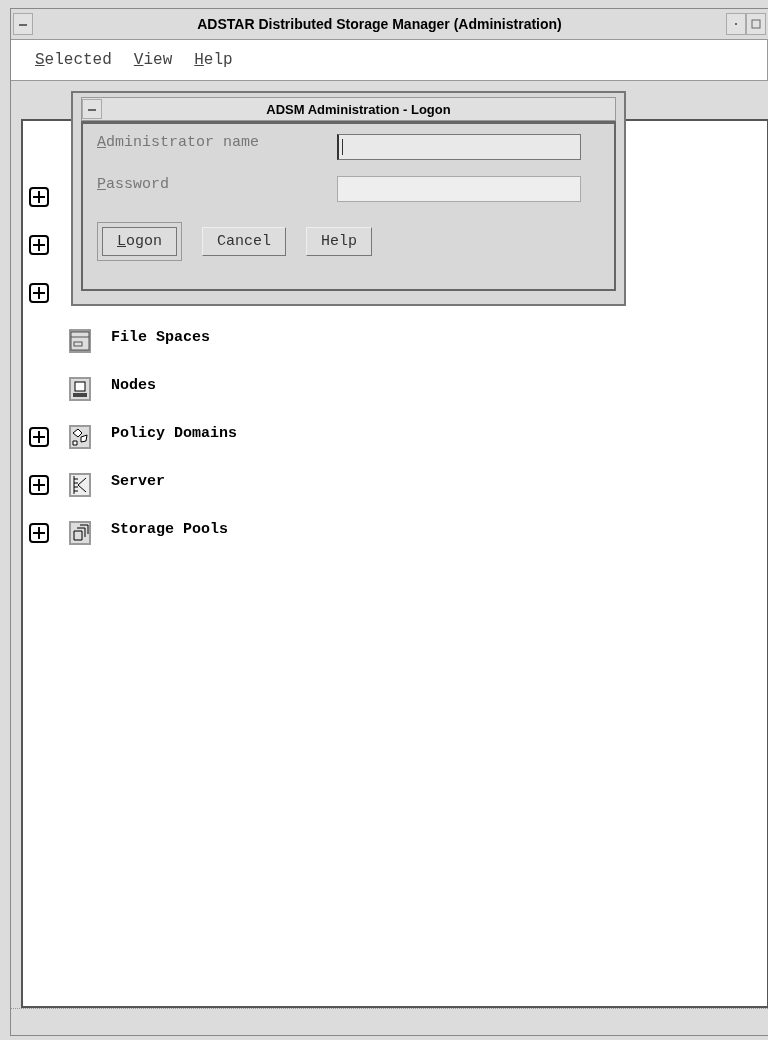 This screenshot has height=1040, width=768. Describe the element at coordinates (80, 533) in the screenshot. I see `stack-icon` at that location.